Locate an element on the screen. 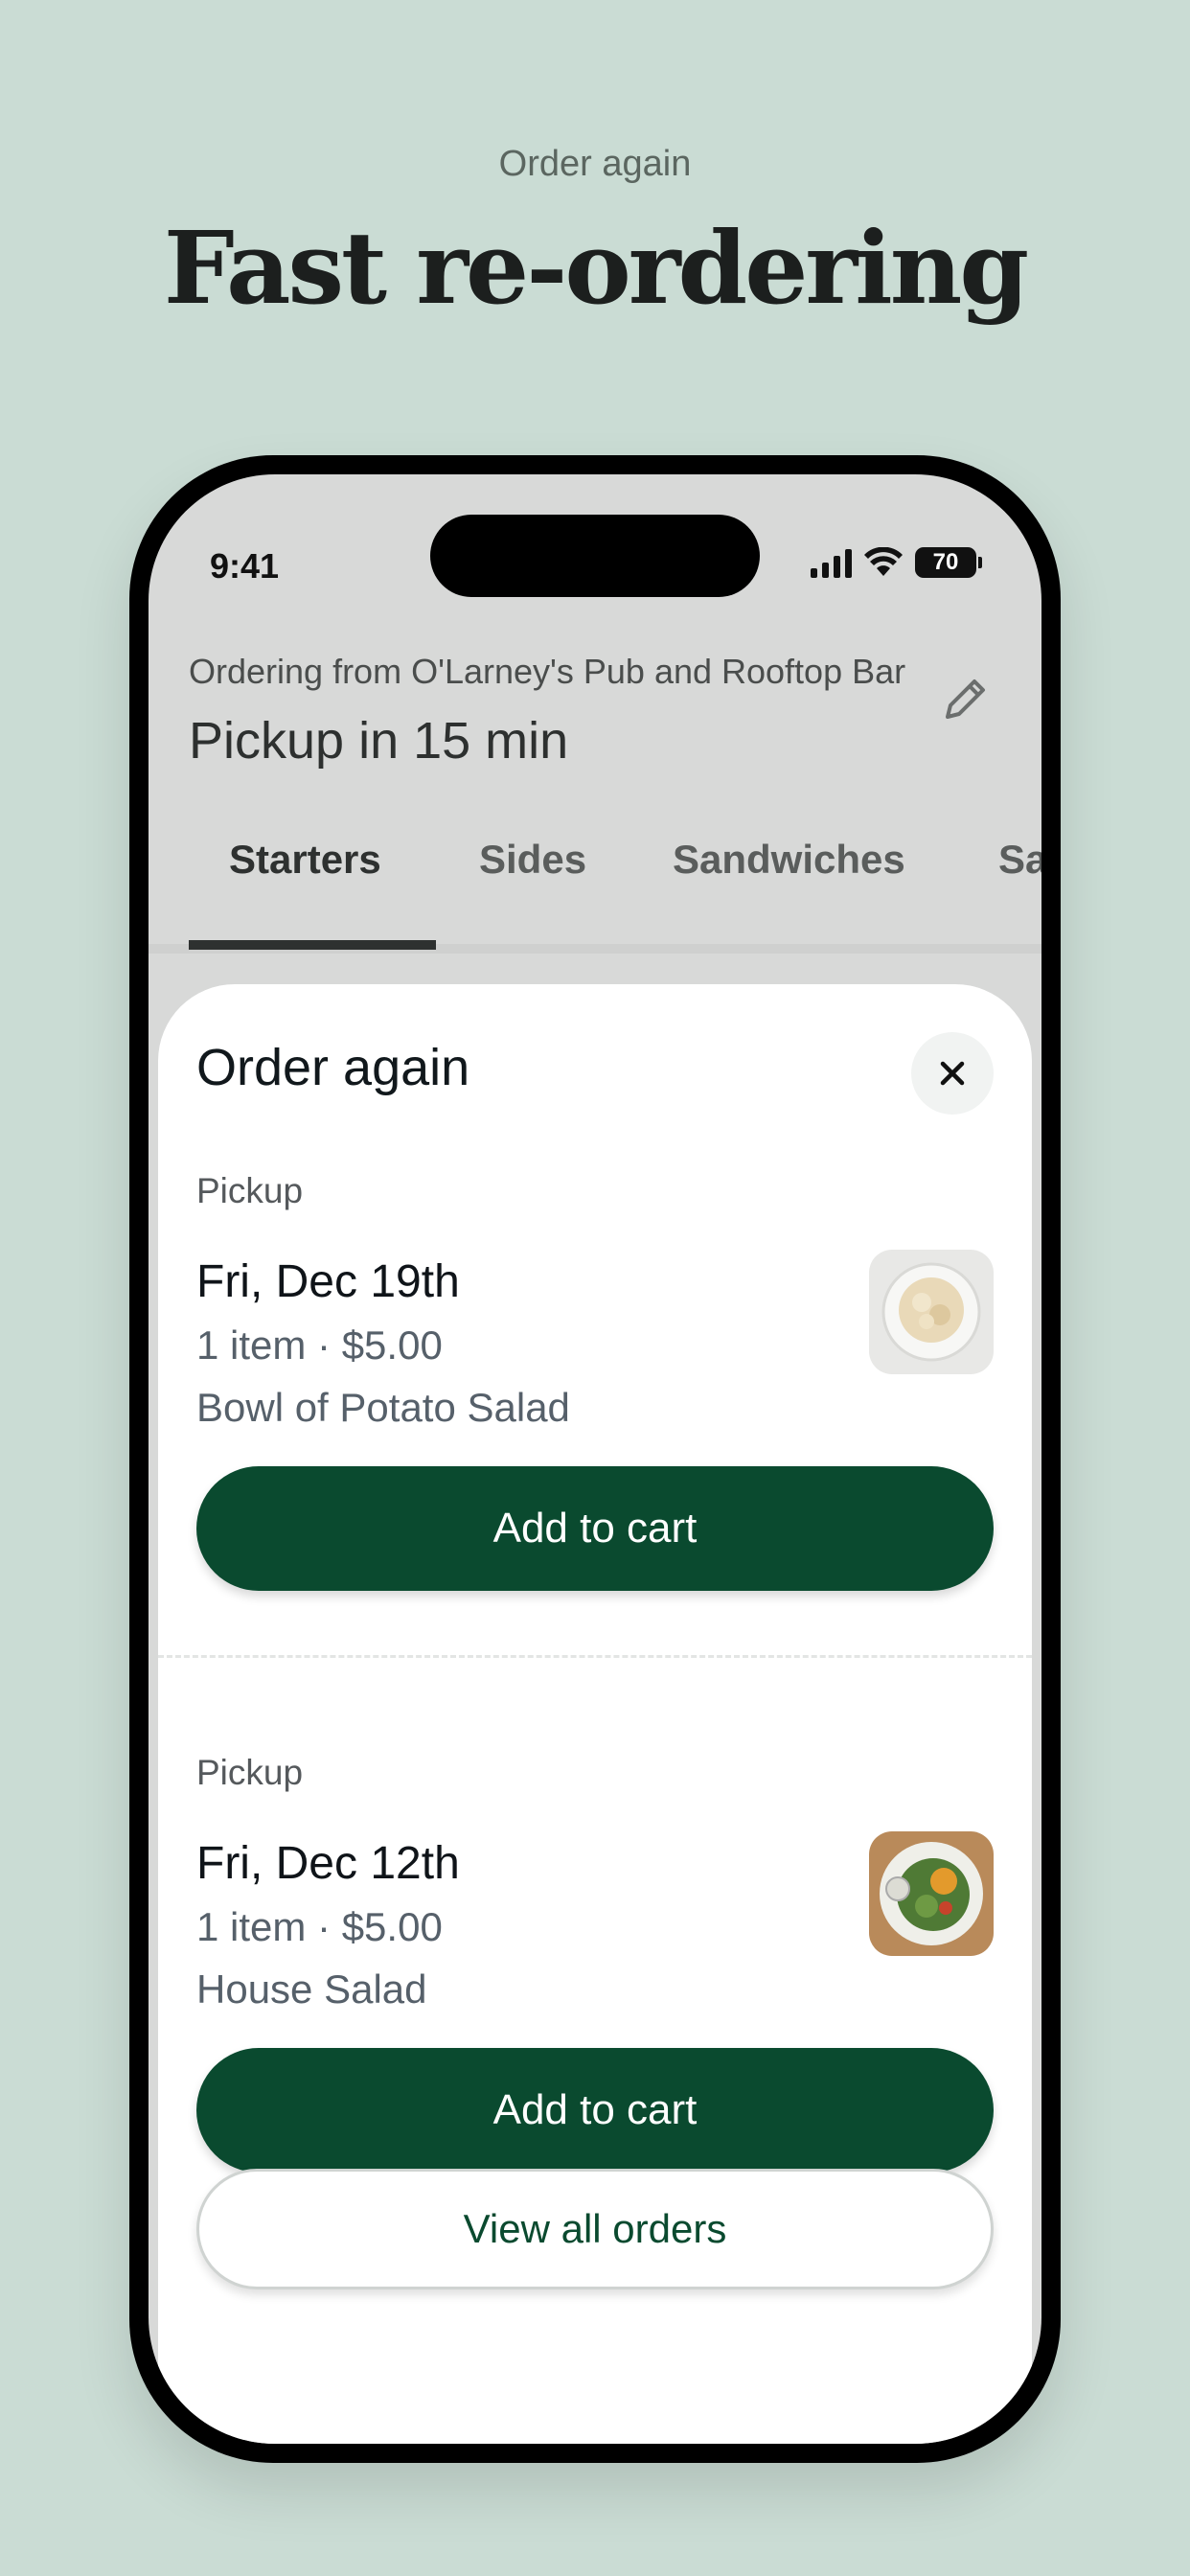  potato-salad-image is located at coordinates (932, 1312).